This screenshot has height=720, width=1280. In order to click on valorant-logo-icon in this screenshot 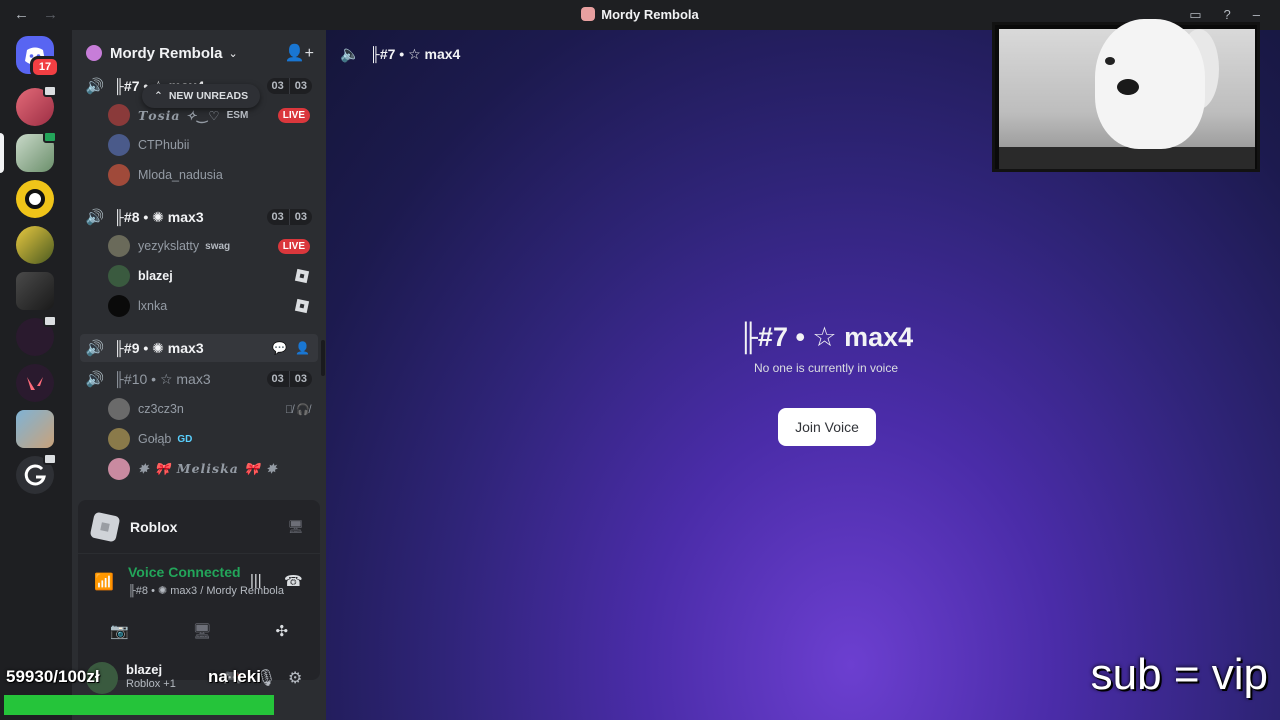, I will do `click(35, 383)`.